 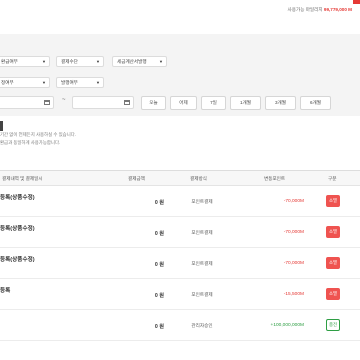 I want to click on period-6months-button: 6개월, so click(x=315, y=103).